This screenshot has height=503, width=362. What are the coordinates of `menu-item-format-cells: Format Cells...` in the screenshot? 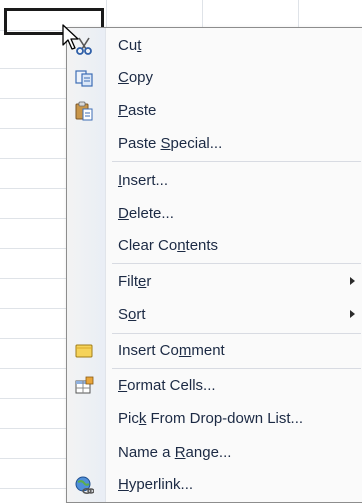 It's located at (214, 385).